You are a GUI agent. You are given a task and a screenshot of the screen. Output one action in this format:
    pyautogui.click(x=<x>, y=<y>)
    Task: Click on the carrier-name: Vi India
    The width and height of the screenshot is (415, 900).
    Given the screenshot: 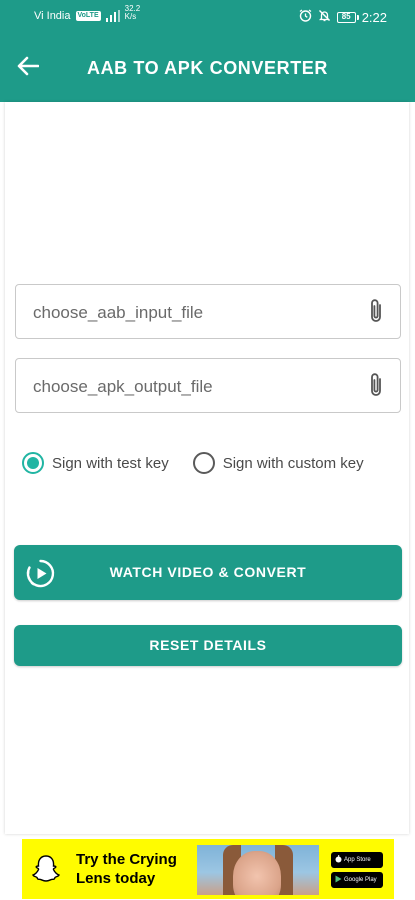 What is the action you would take?
    pyautogui.click(x=52, y=16)
    